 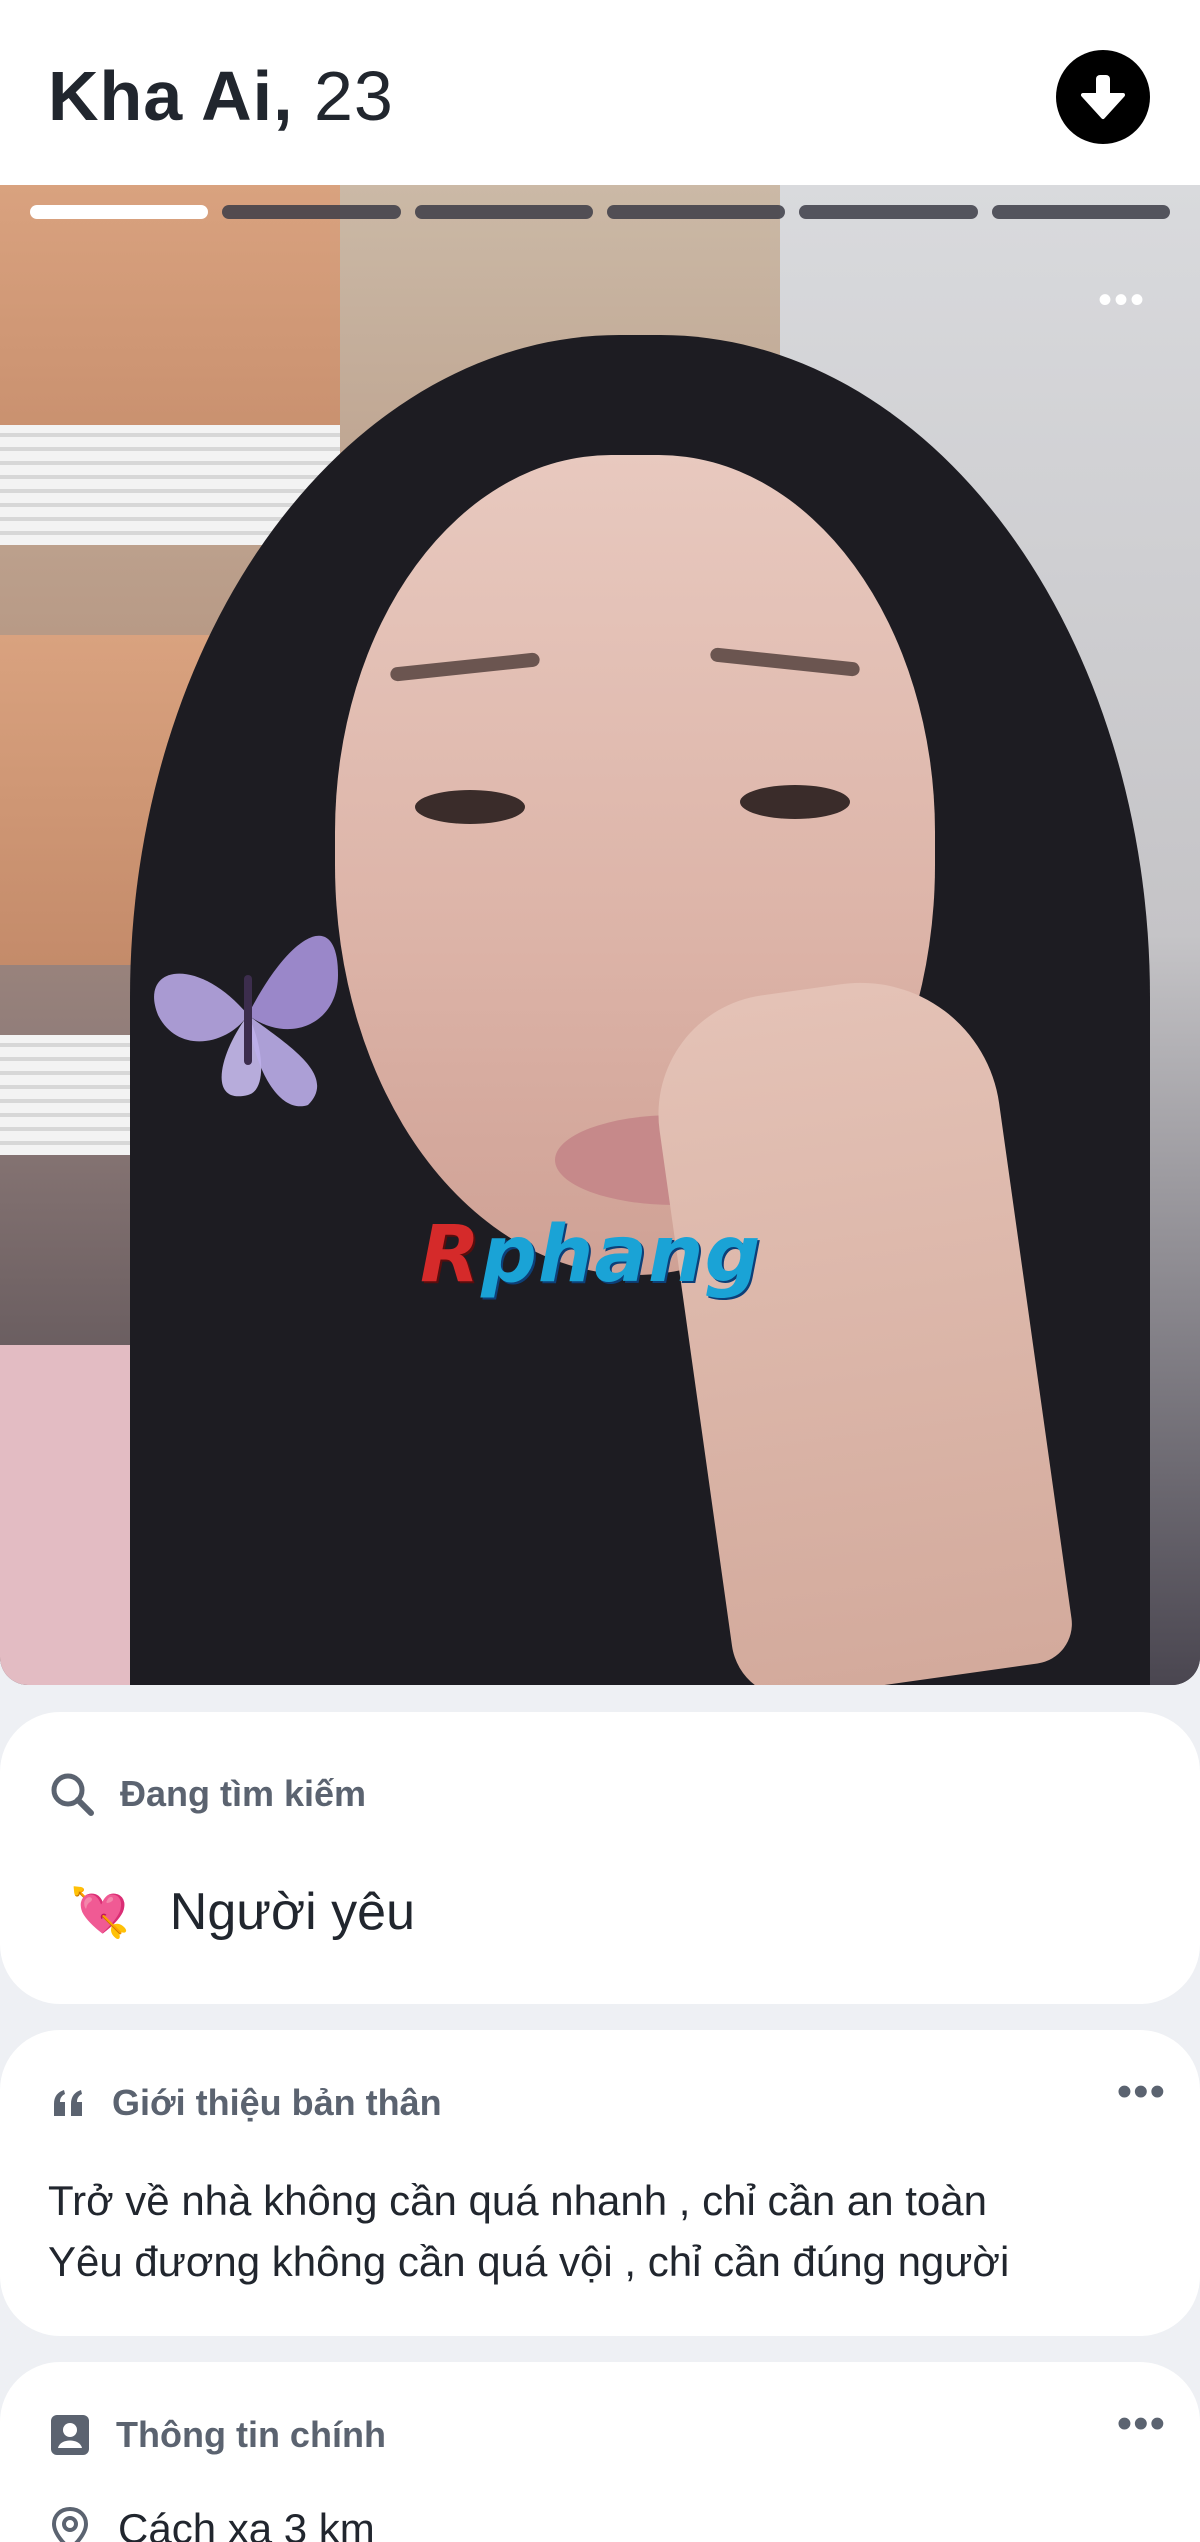 I want to click on basics-more-button: •••, so click(x=1141, y=2424).